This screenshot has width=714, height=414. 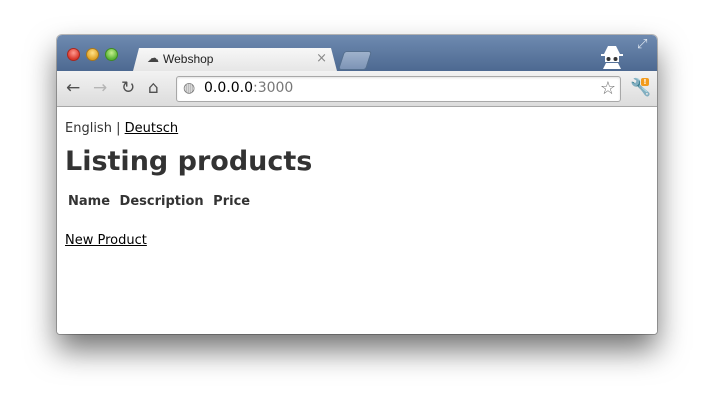 What do you see at coordinates (189, 88) in the screenshot?
I see `globe-icon: ◍` at bounding box center [189, 88].